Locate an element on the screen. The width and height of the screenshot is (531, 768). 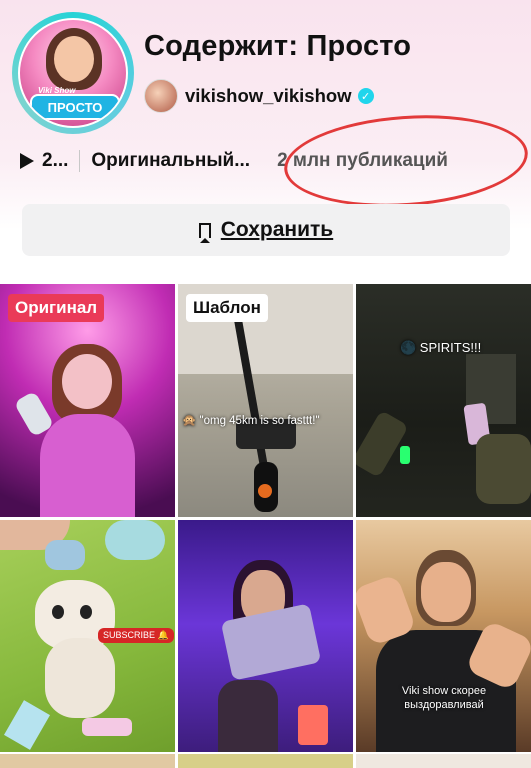
video-thumbnail: Viki show скорее выздоравливай is located at coordinates (443, 636).